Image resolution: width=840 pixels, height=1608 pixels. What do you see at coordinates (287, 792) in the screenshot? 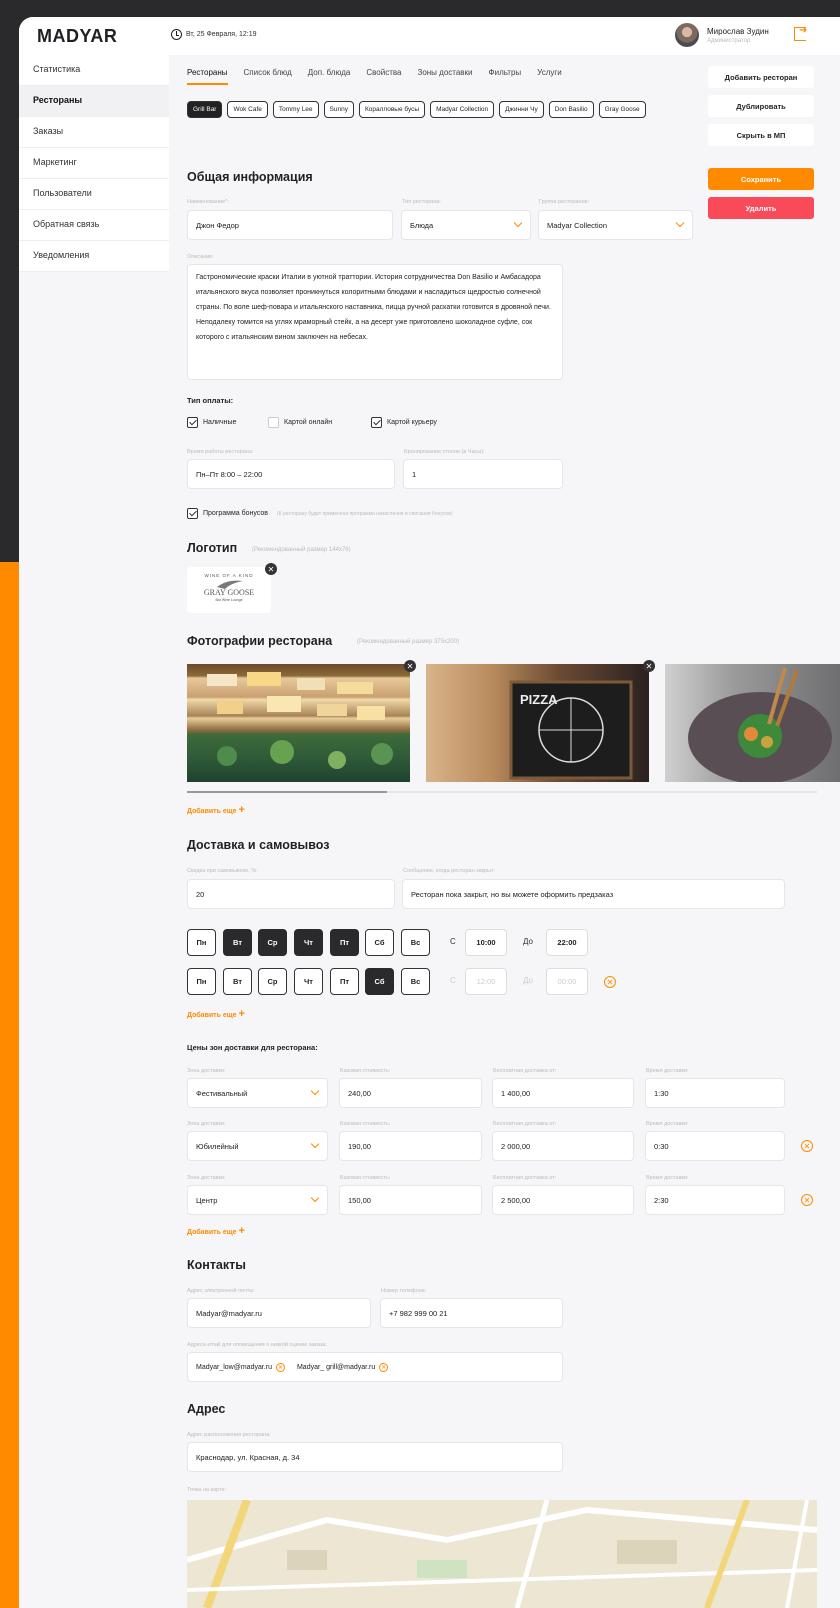
I see `scrollbar-thumb` at bounding box center [287, 792].